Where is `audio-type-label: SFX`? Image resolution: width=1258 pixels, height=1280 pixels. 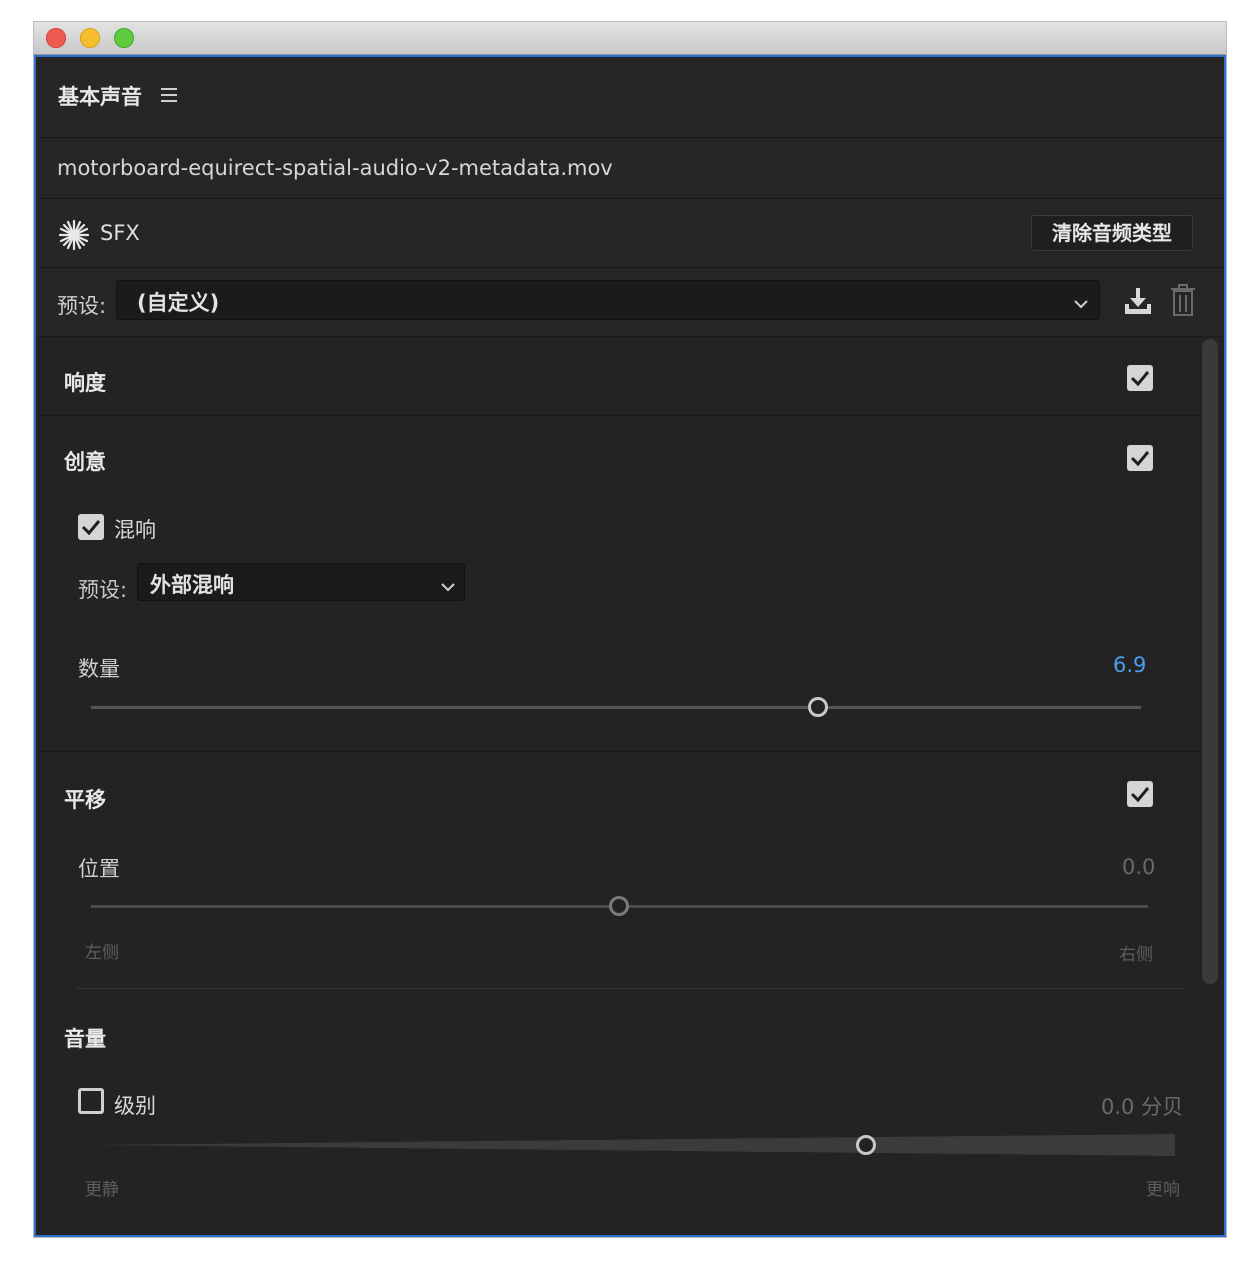 audio-type-label: SFX is located at coordinates (120, 233).